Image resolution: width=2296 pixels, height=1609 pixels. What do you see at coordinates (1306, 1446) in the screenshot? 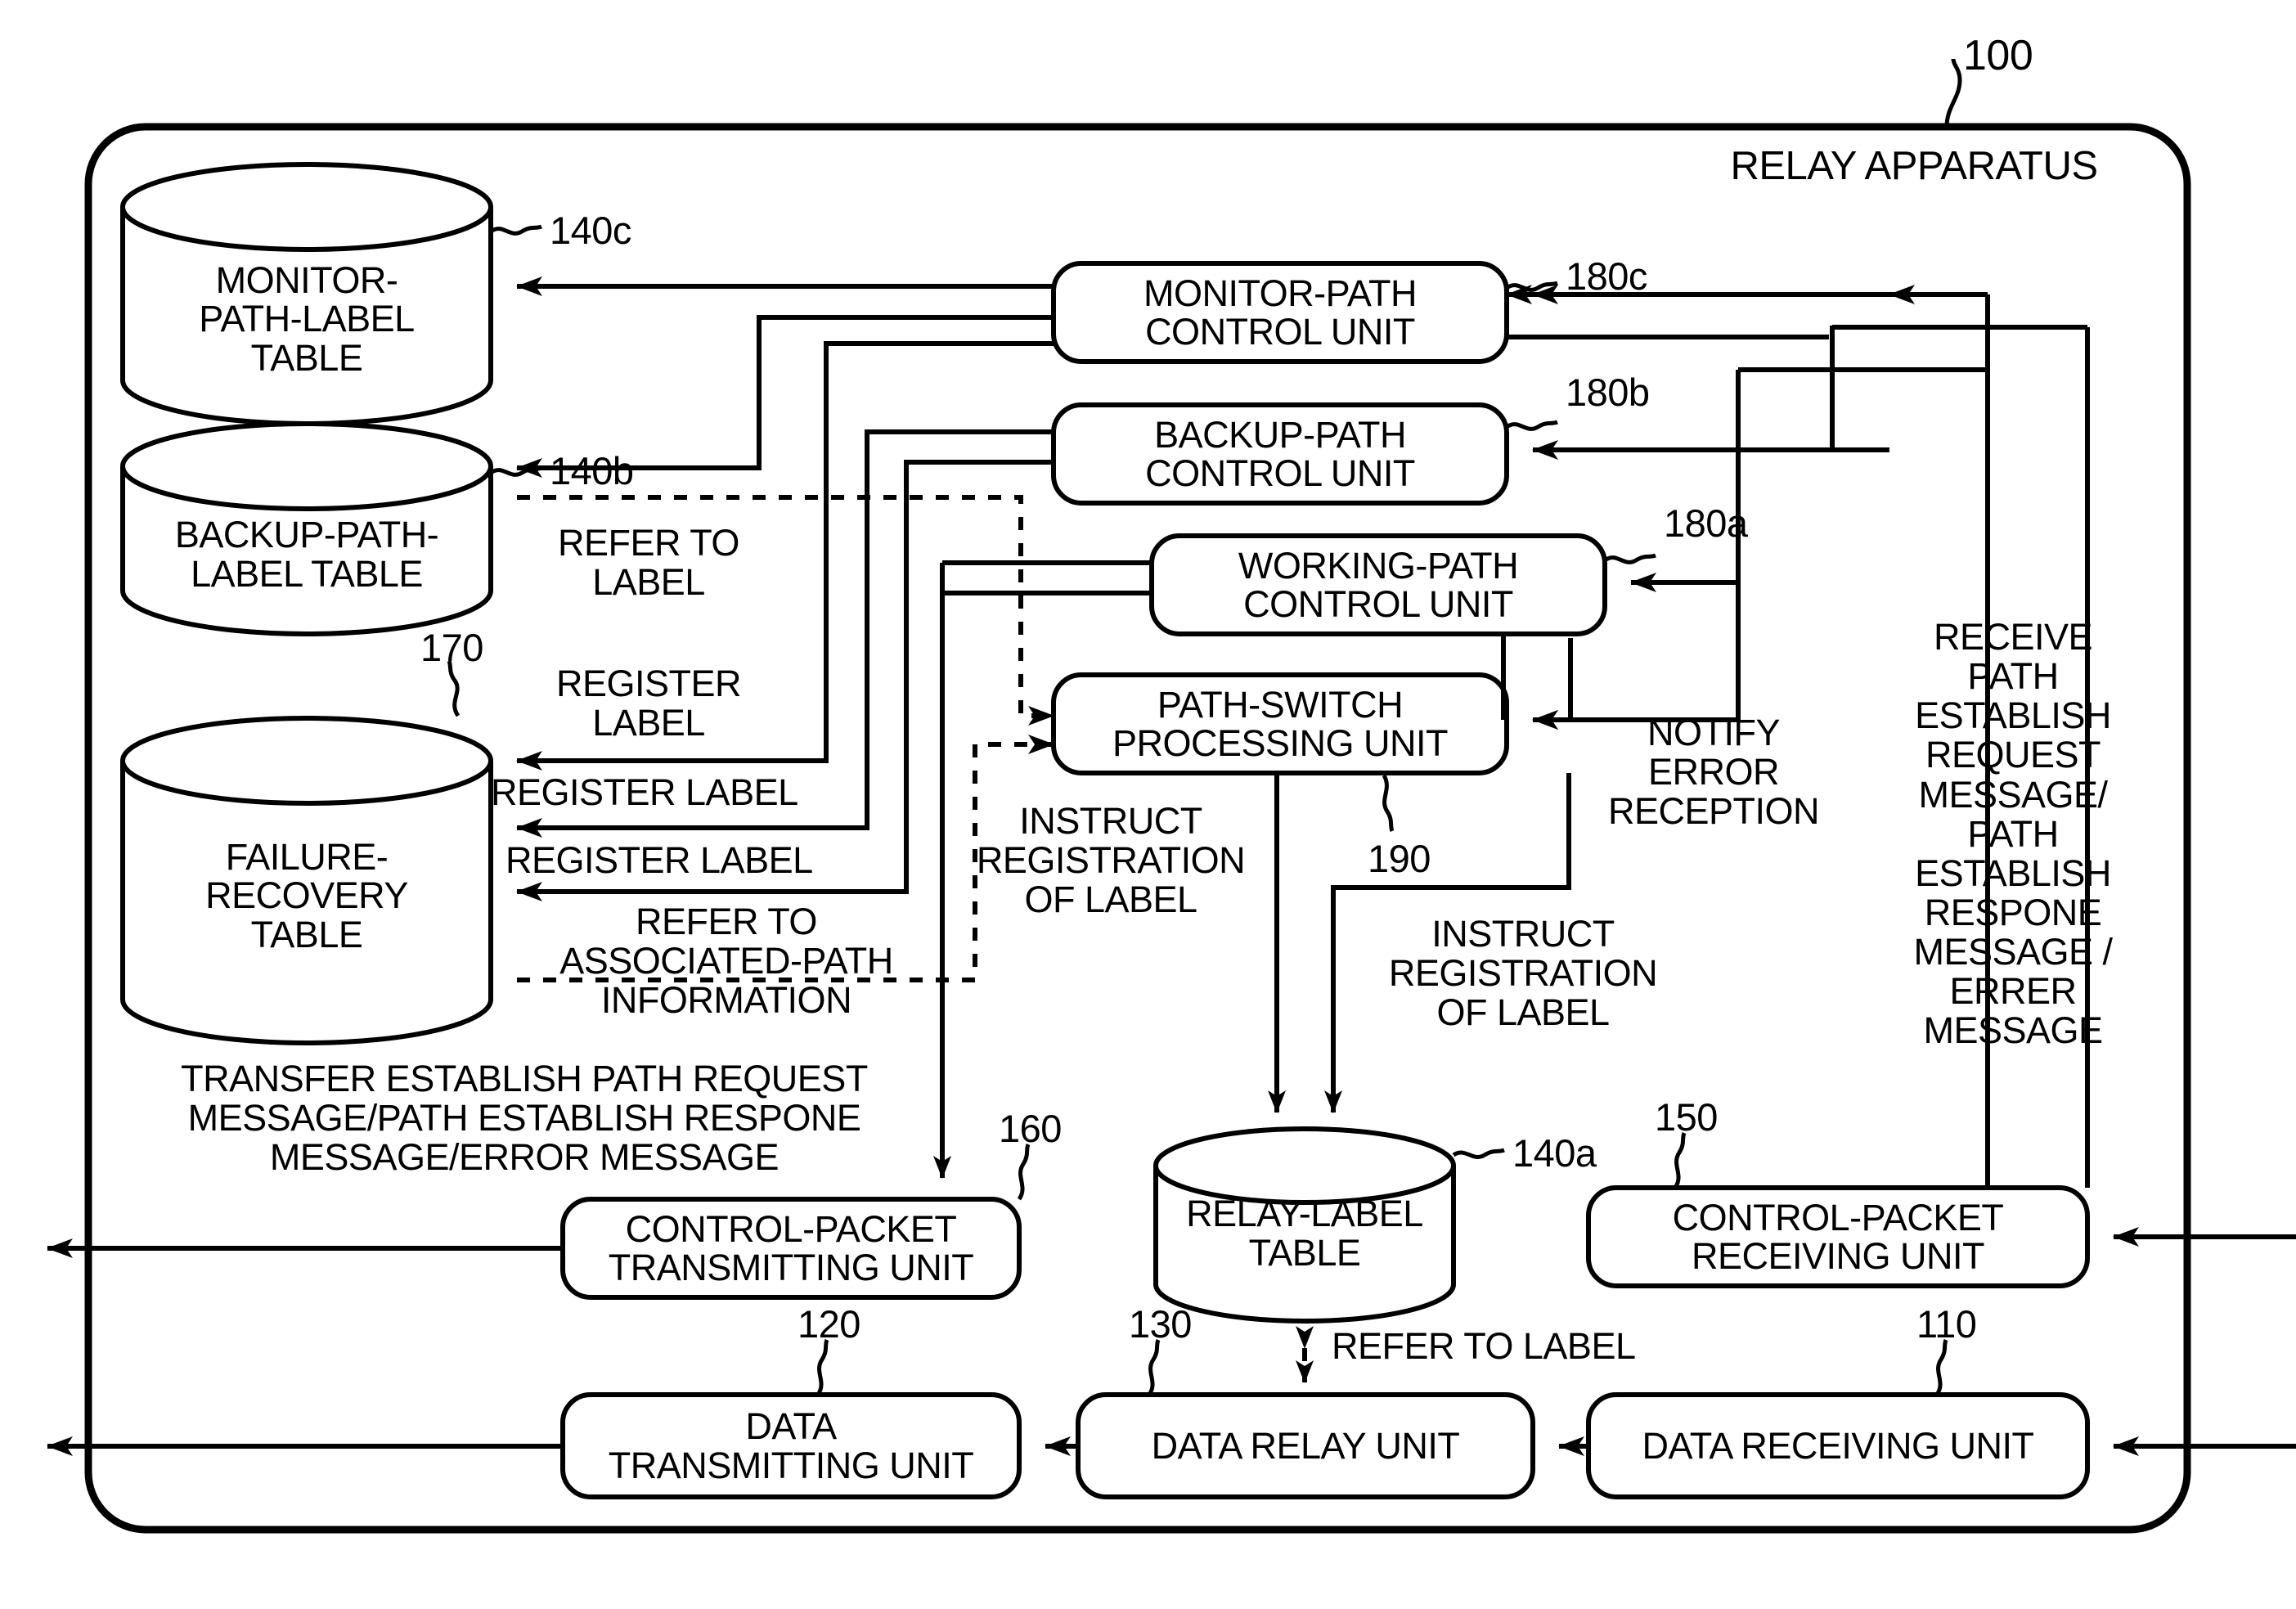
I see `data-relay-unit-label: DATA RELAY UNIT` at bounding box center [1306, 1446].